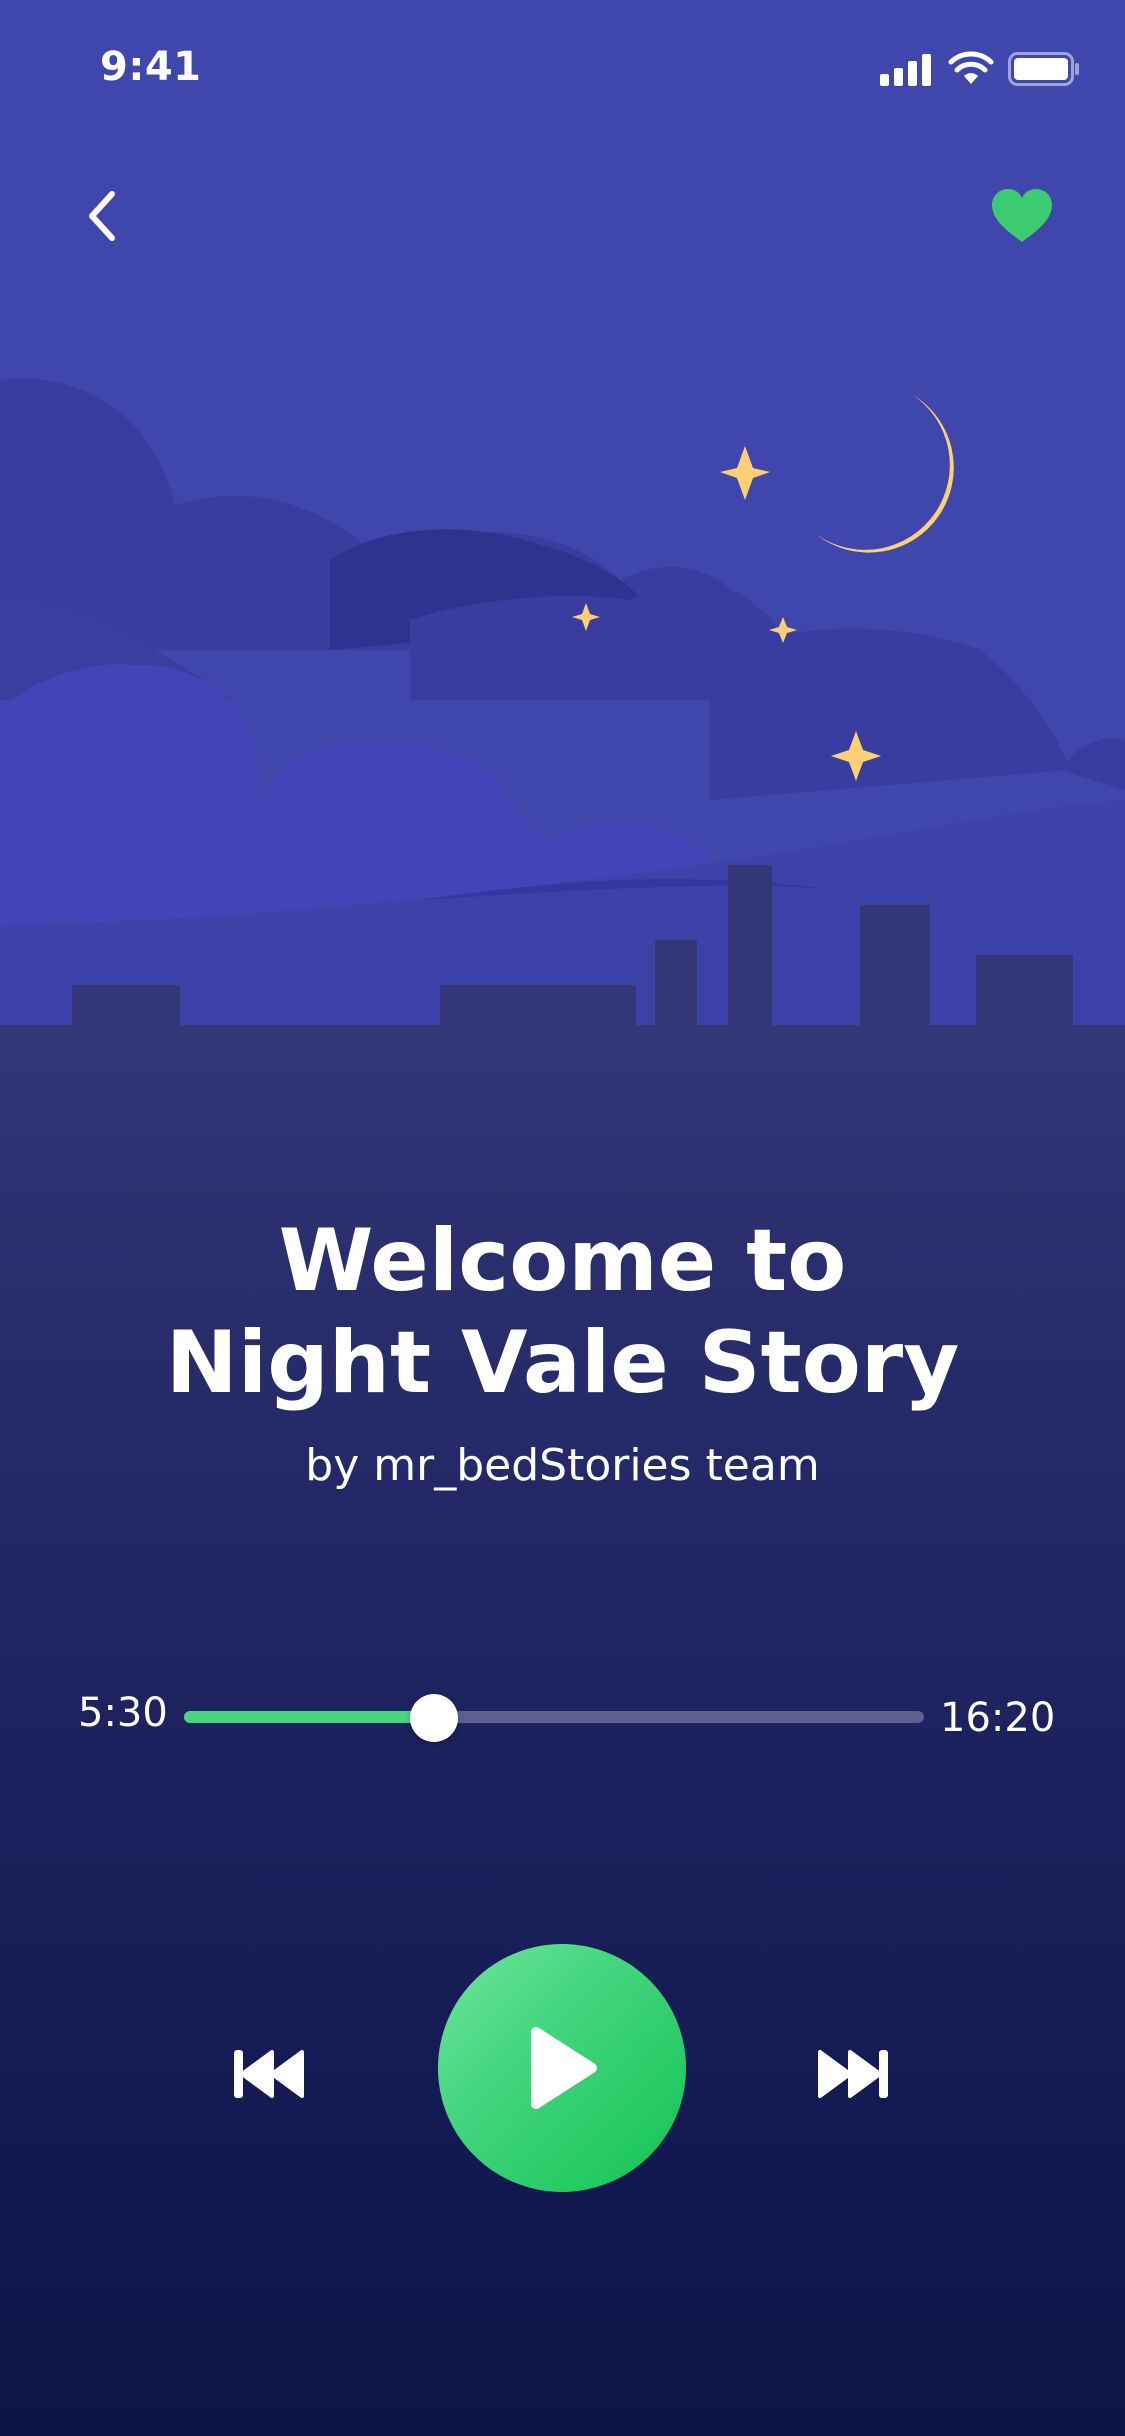 The height and width of the screenshot is (2436, 1125). What do you see at coordinates (905, 70) in the screenshot?
I see `signal-icon` at bounding box center [905, 70].